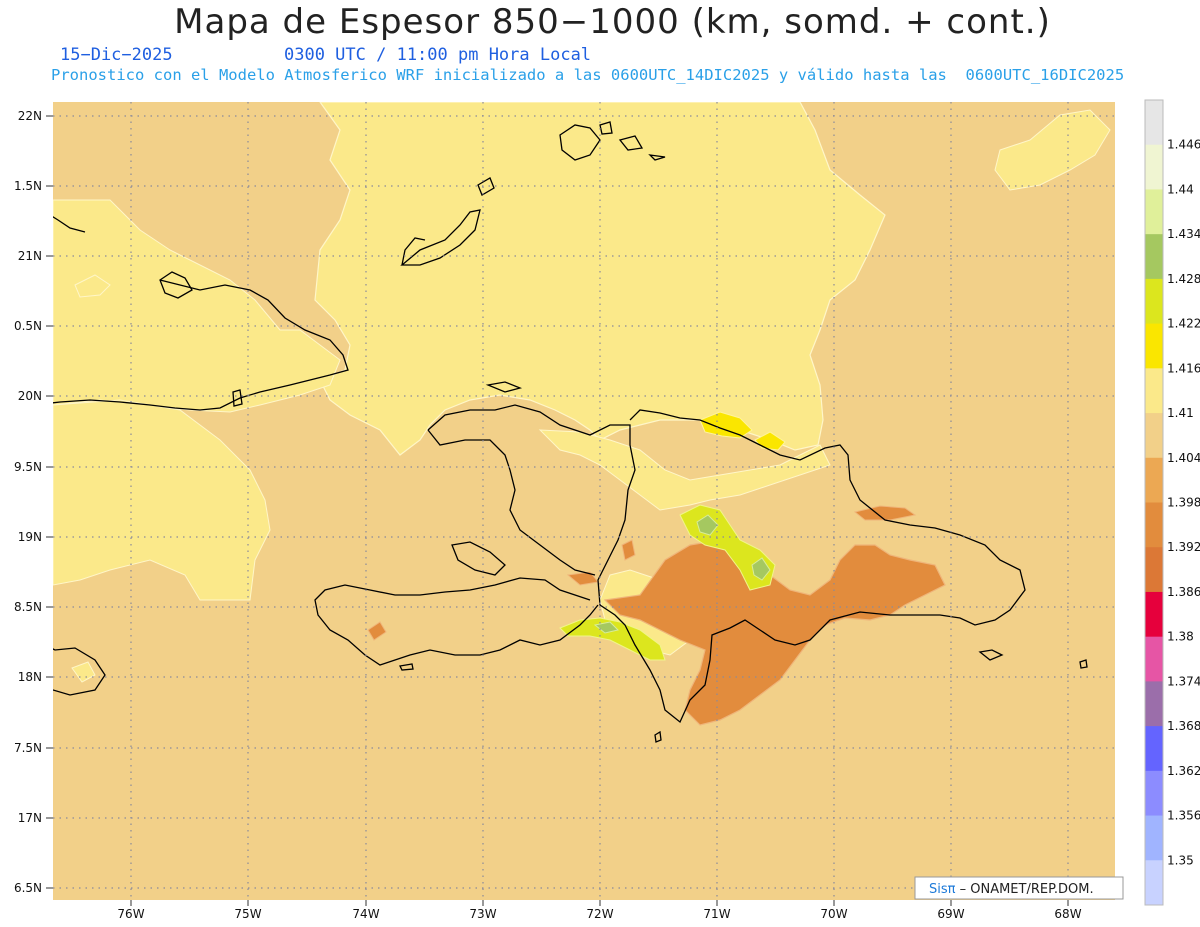 Image resolution: width=1200 pixels, height=927 pixels. I want to click on colorbar-label: 1.428, so click(1183, 279).